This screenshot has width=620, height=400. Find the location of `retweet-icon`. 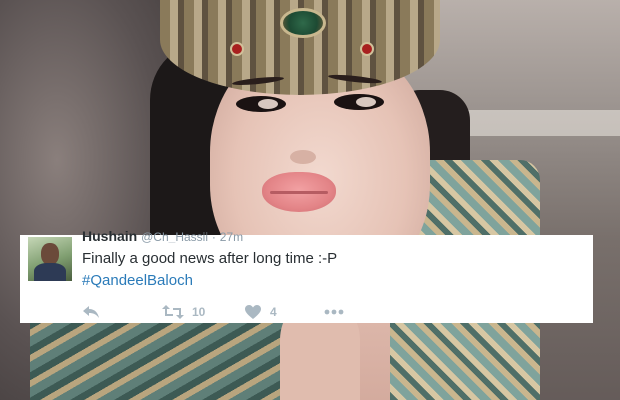

retweet-icon is located at coordinates (173, 312).